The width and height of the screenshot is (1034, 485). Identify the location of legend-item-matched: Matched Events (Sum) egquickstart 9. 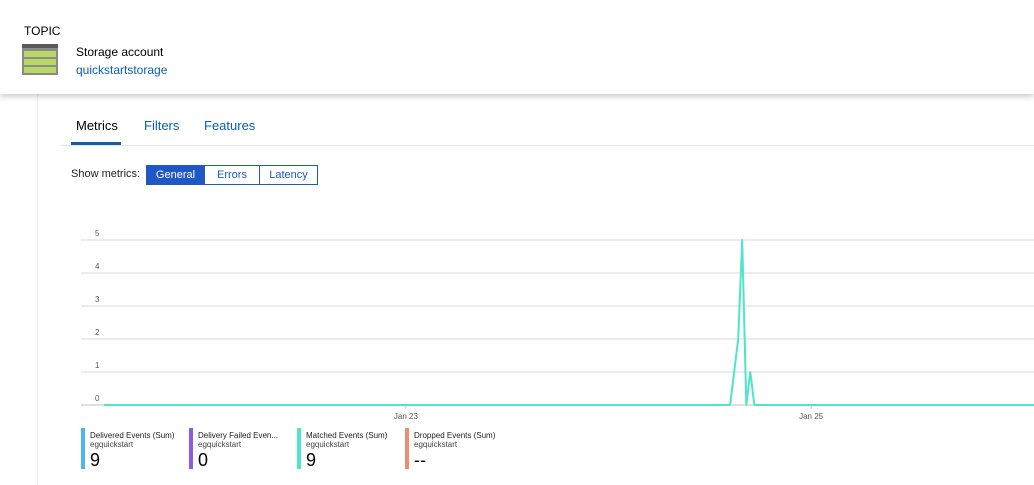
(347, 449).